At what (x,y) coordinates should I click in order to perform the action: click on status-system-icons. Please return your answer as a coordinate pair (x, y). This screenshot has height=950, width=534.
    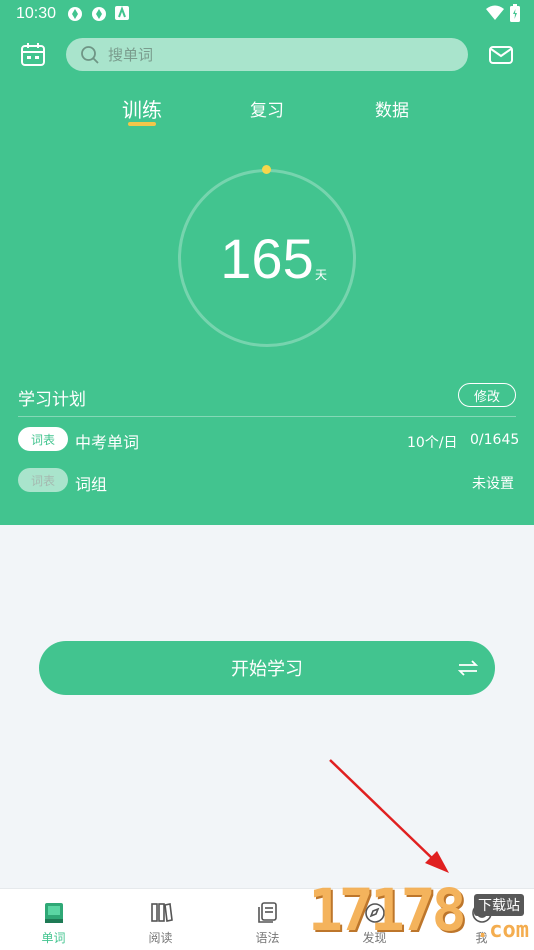
    Looking at the image, I should click on (503, 13).